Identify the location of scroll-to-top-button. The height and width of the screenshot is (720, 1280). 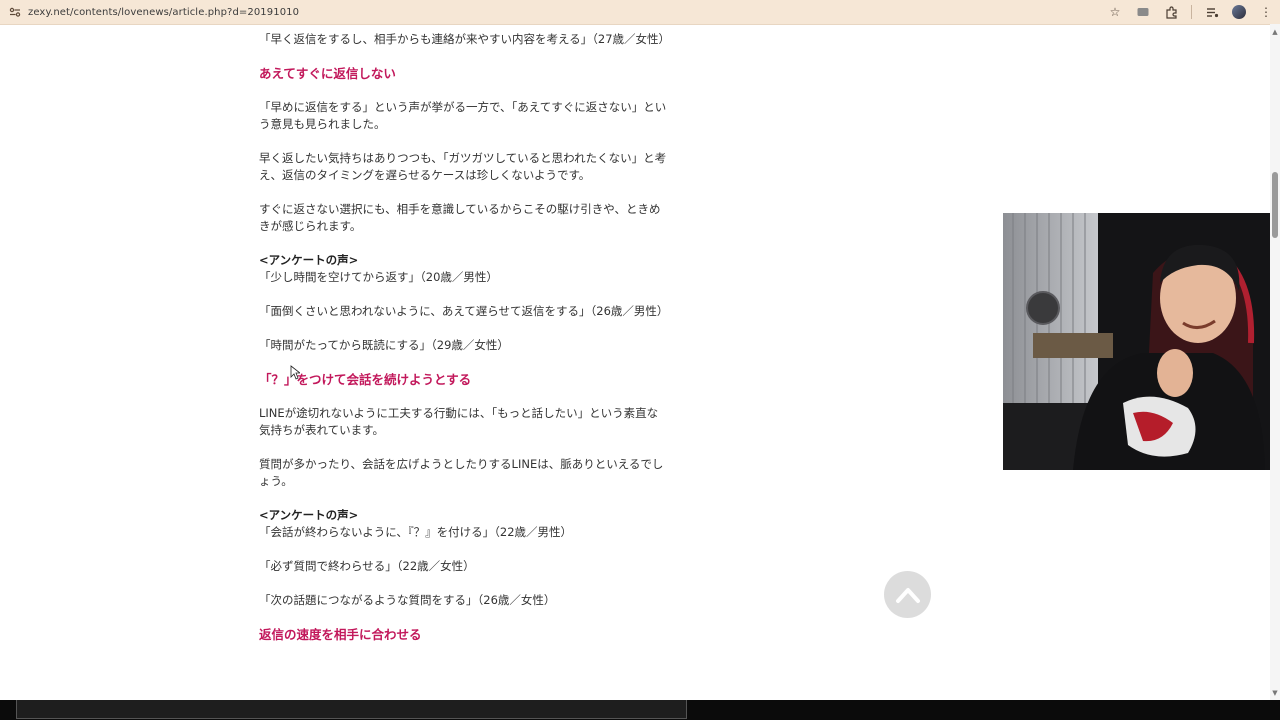
(907, 594).